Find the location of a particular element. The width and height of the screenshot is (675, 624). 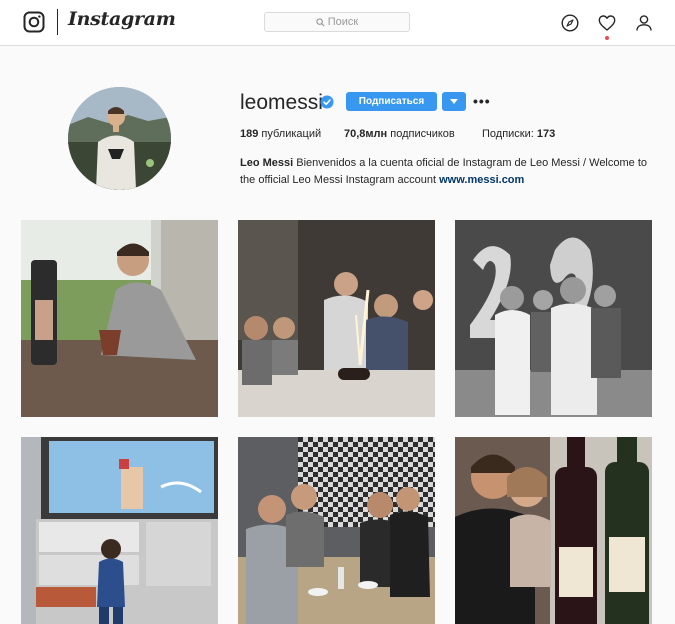

stat-following: Подписки: 173 is located at coordinates (518, 134).